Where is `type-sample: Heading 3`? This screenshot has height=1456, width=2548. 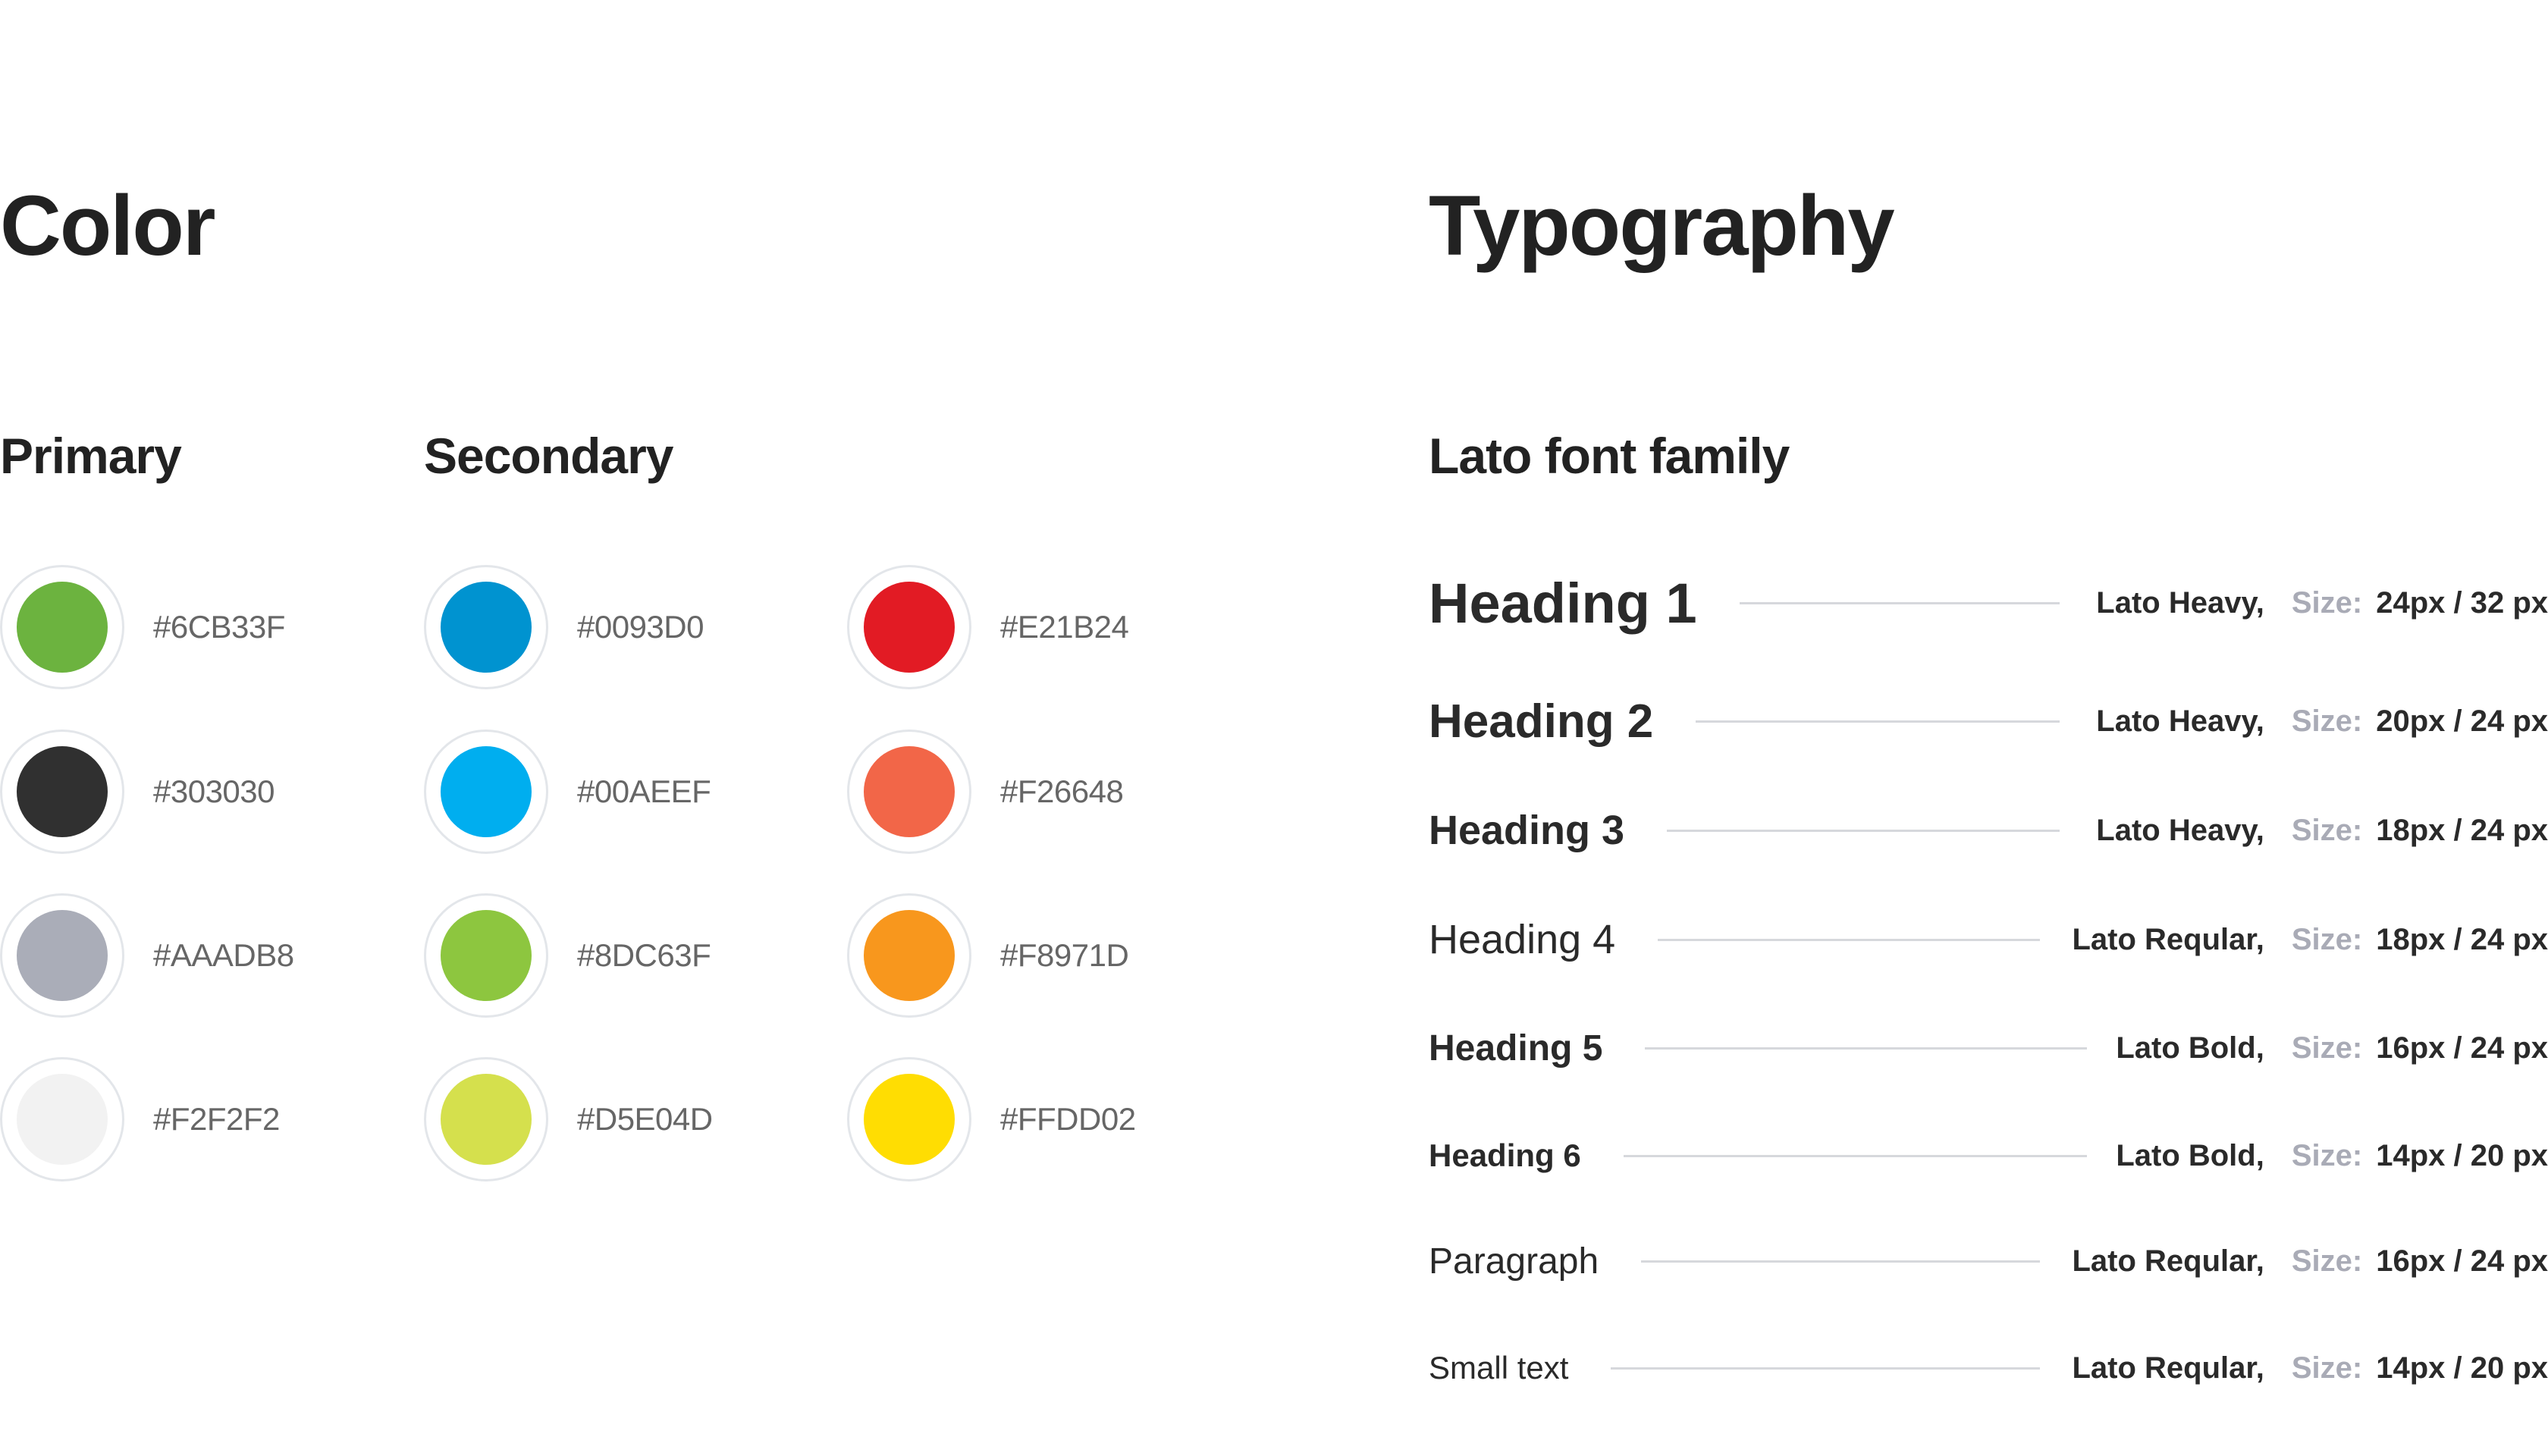
type-sample: Heading 3 is located at coordinates (1527, 830).